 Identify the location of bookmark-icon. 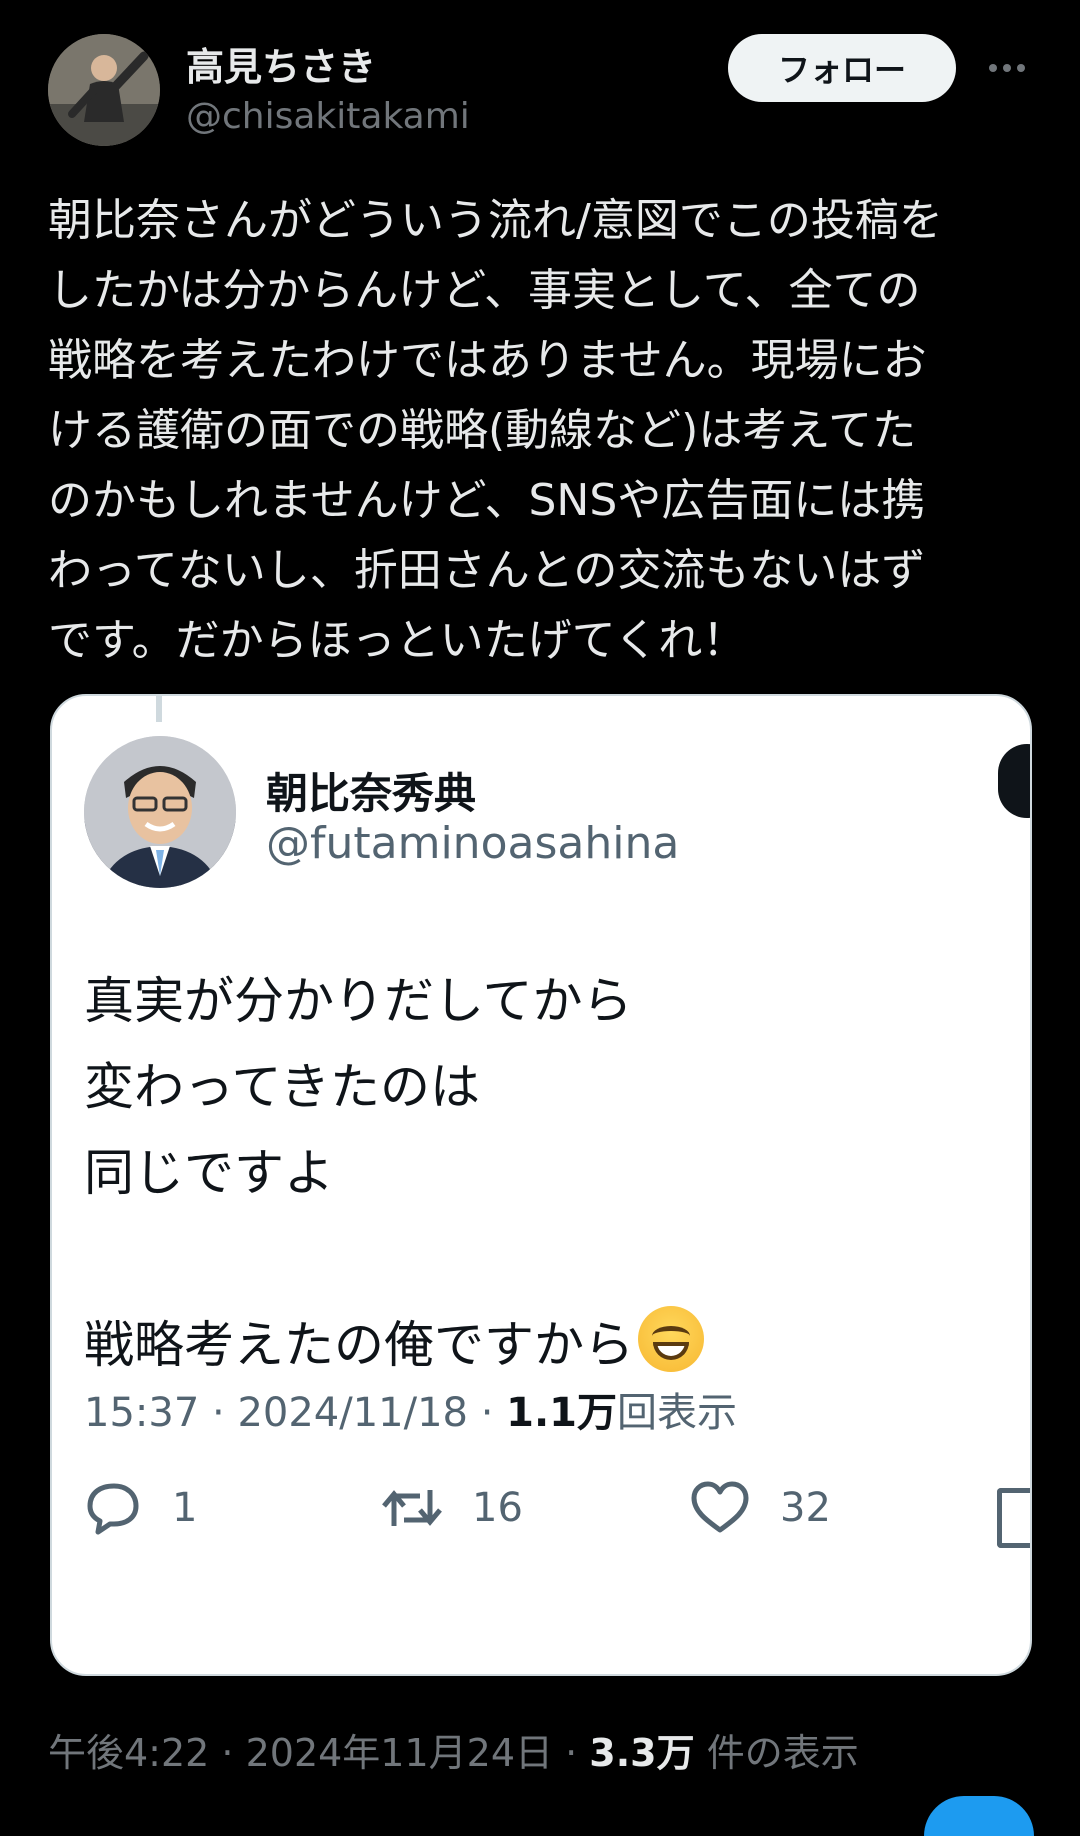
(1013, 1518).